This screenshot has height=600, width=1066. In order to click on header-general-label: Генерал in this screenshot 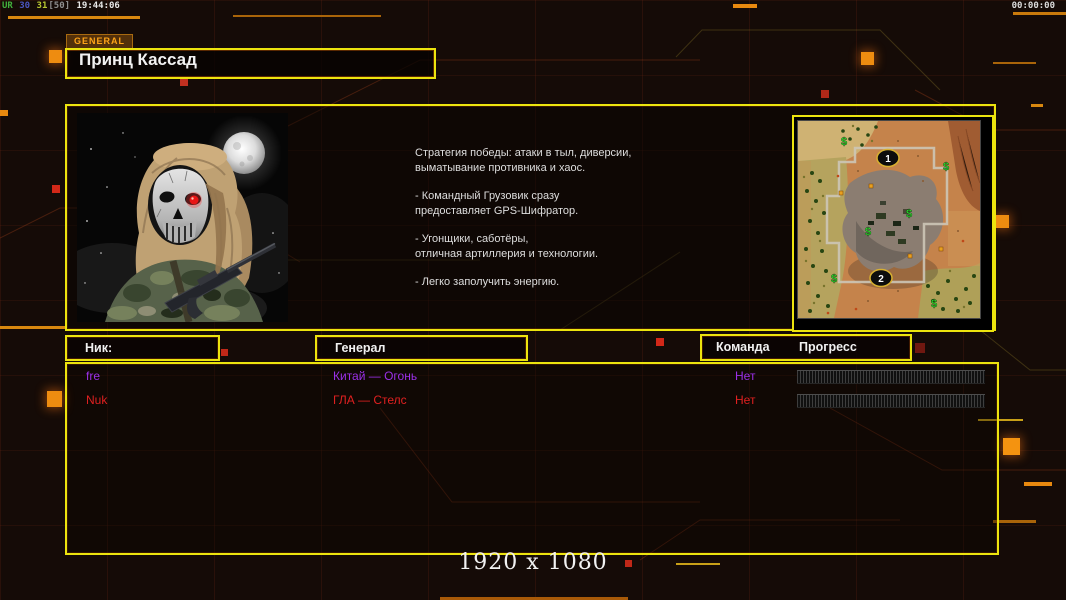, I will do `click(360, 348)`.